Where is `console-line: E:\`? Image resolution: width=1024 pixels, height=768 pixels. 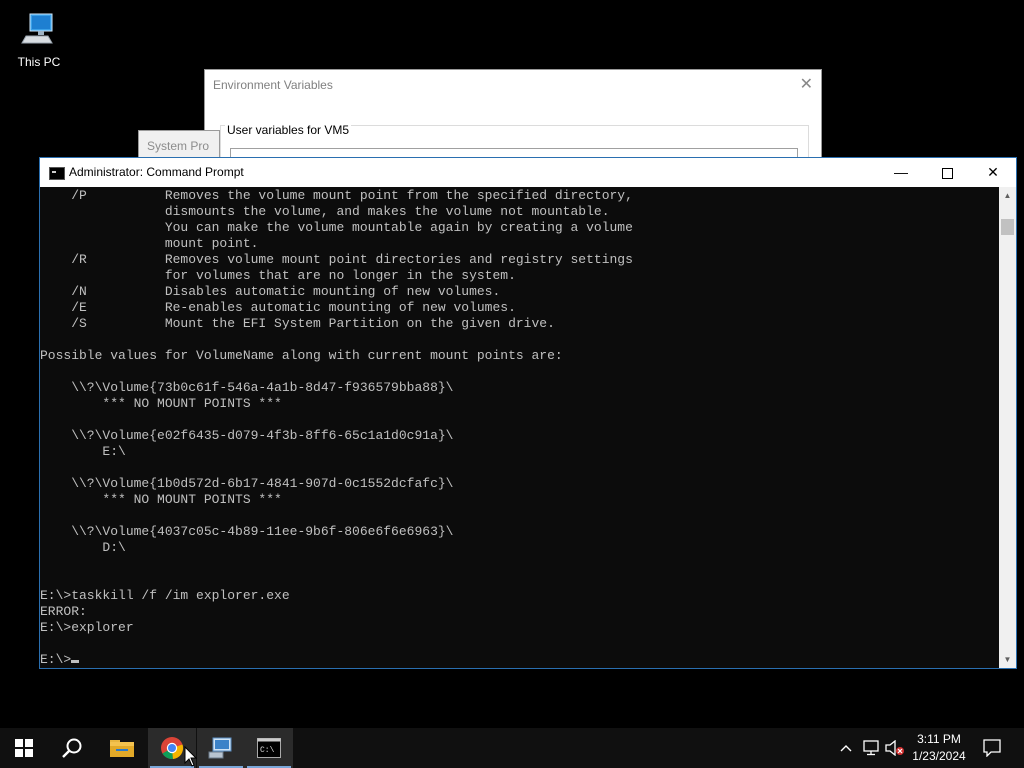 console-line: E:\ is located at coordinates (83, 451).